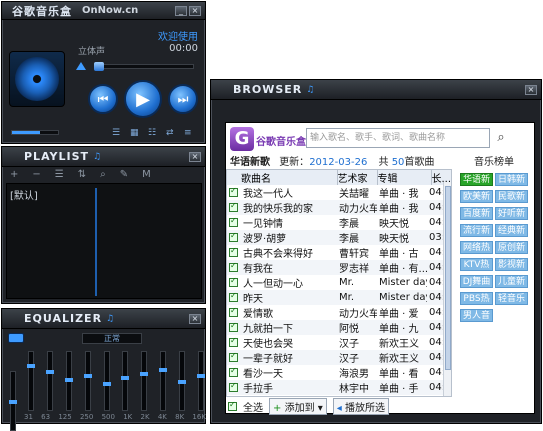 This screenshot has height=431, width=543. What do you see at coordinates (35, 132) in the screenshot?
I see `volume-track` at bounding box center [35, 132].